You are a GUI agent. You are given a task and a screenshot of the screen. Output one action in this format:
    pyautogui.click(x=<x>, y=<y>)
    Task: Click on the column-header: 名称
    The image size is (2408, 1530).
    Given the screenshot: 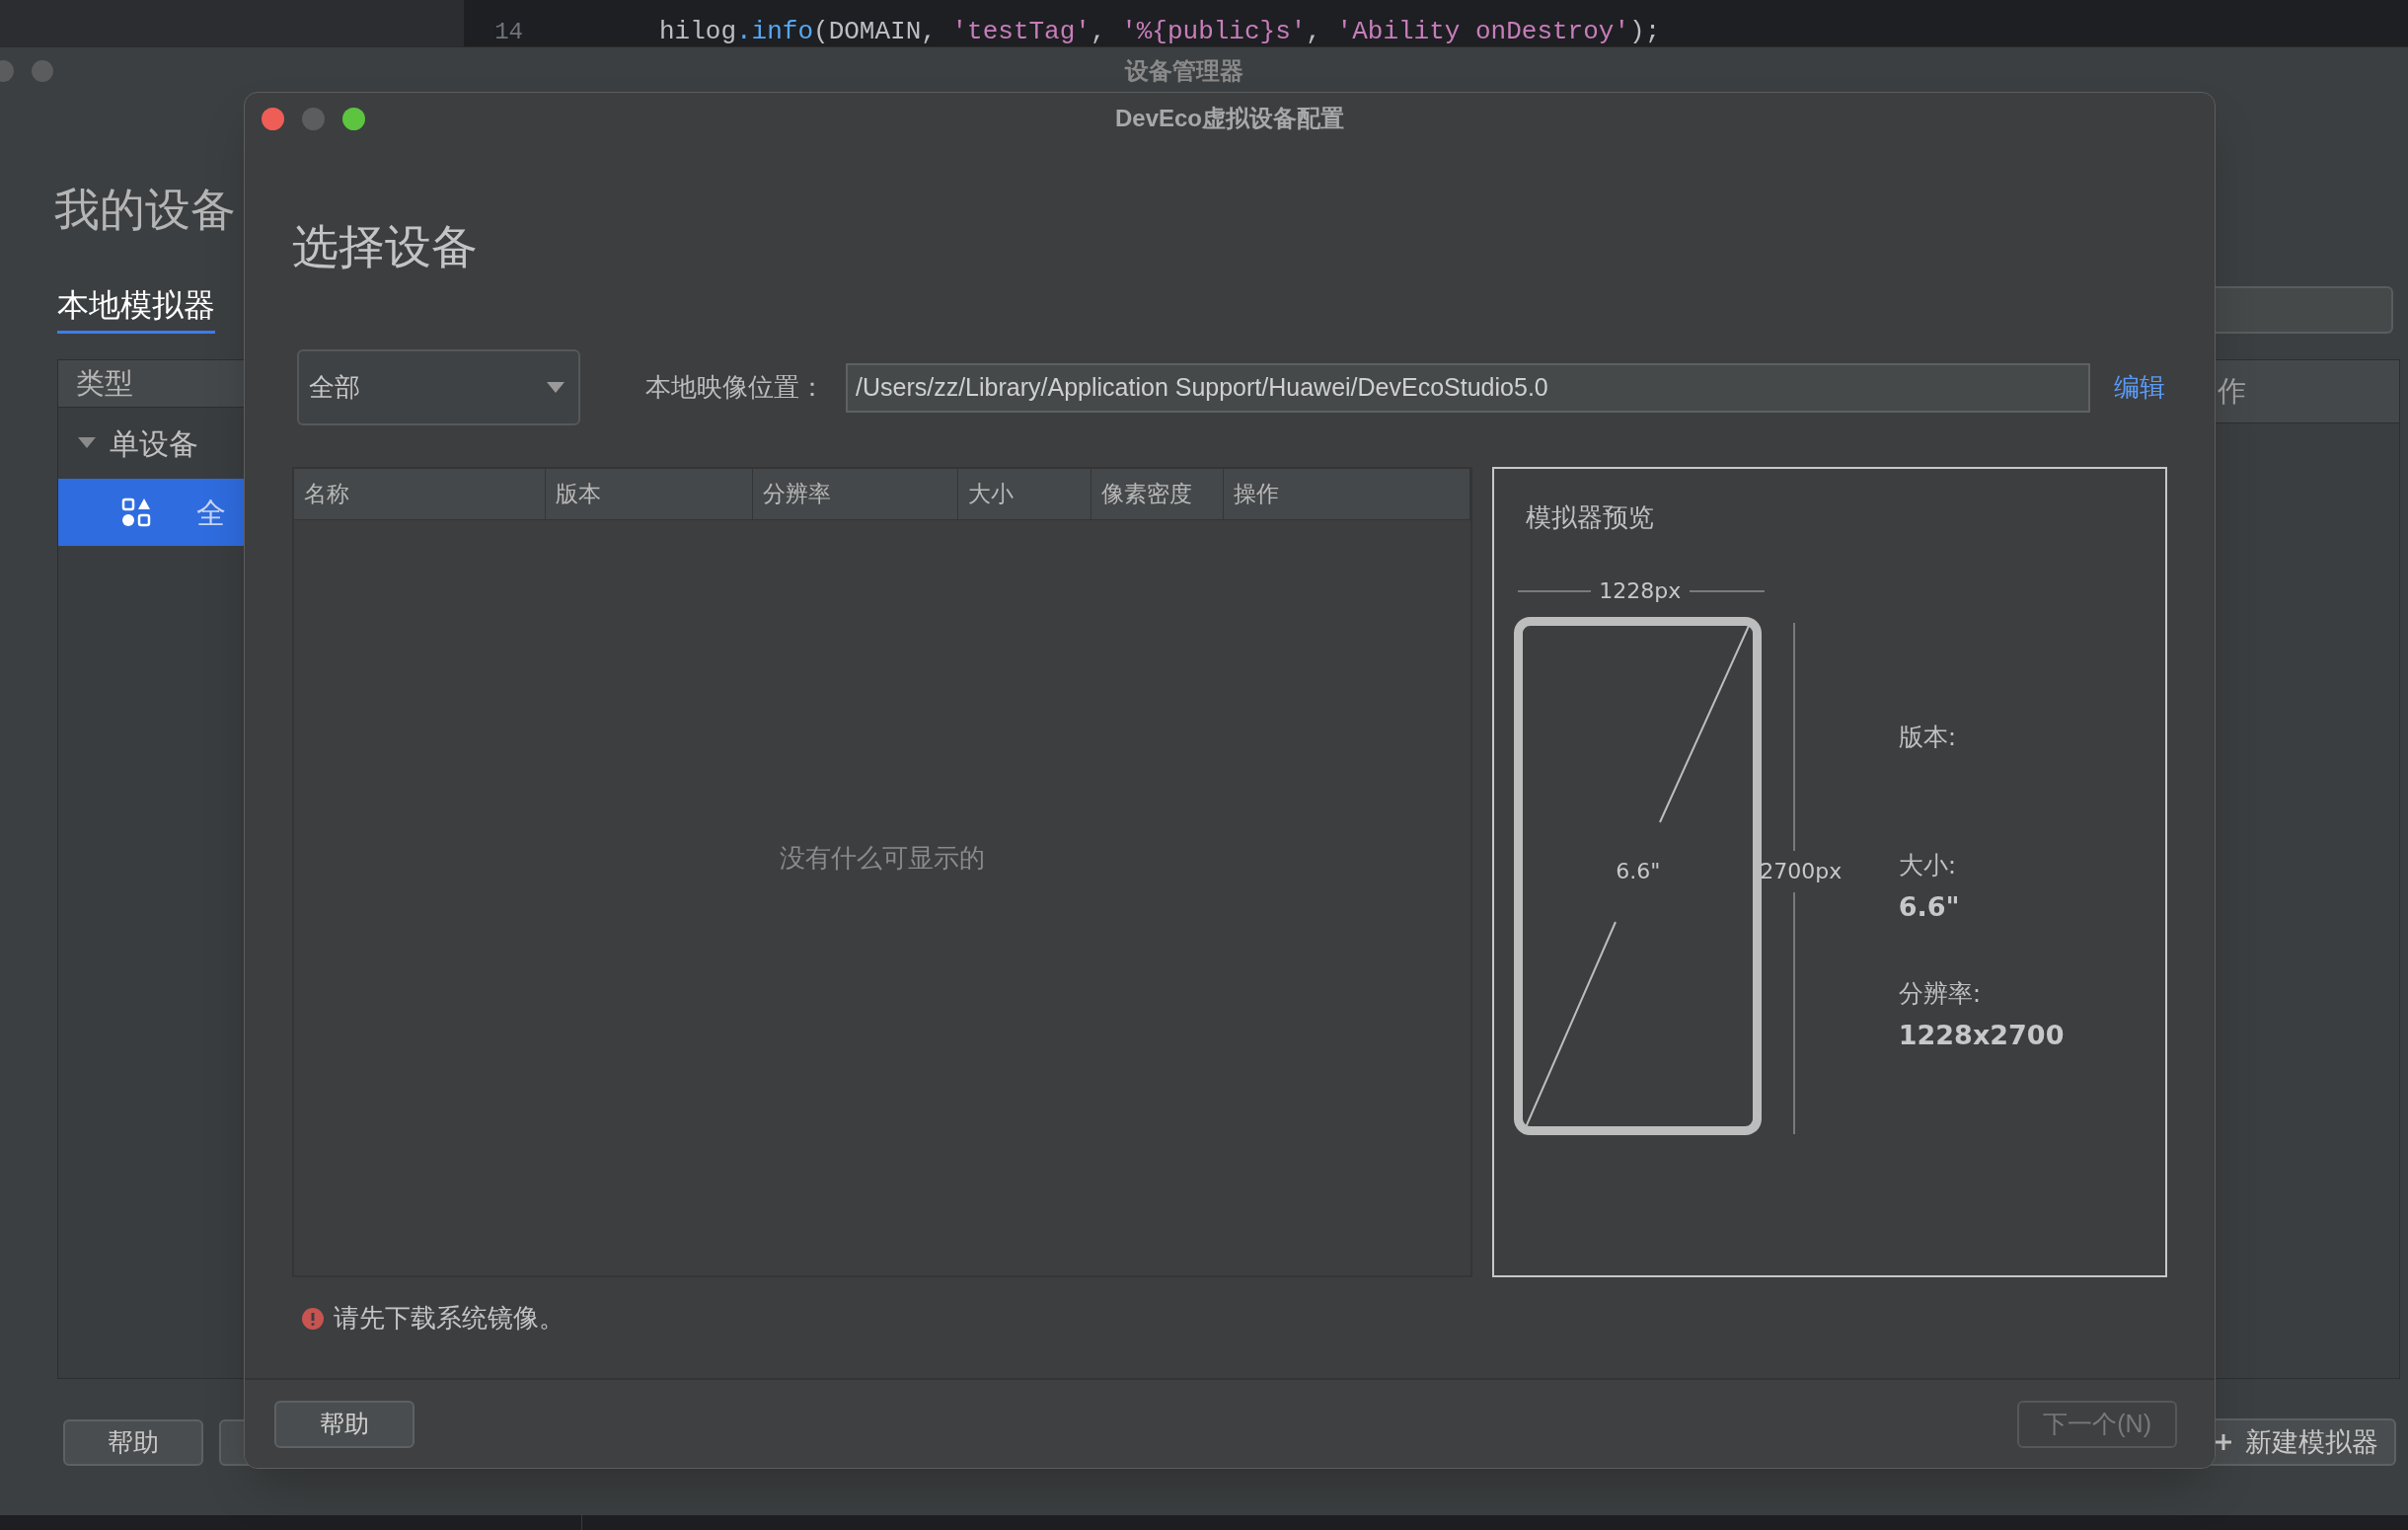 What is the action you would take?
    pyautogui.click(x=420, y=494)
    